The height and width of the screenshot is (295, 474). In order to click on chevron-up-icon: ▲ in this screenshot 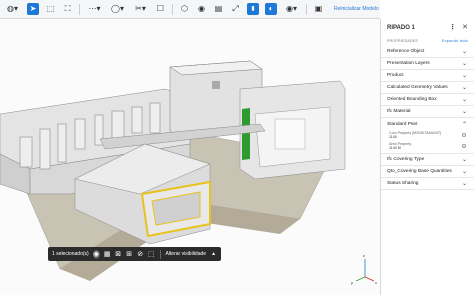, I will do `click(213, 254)`.